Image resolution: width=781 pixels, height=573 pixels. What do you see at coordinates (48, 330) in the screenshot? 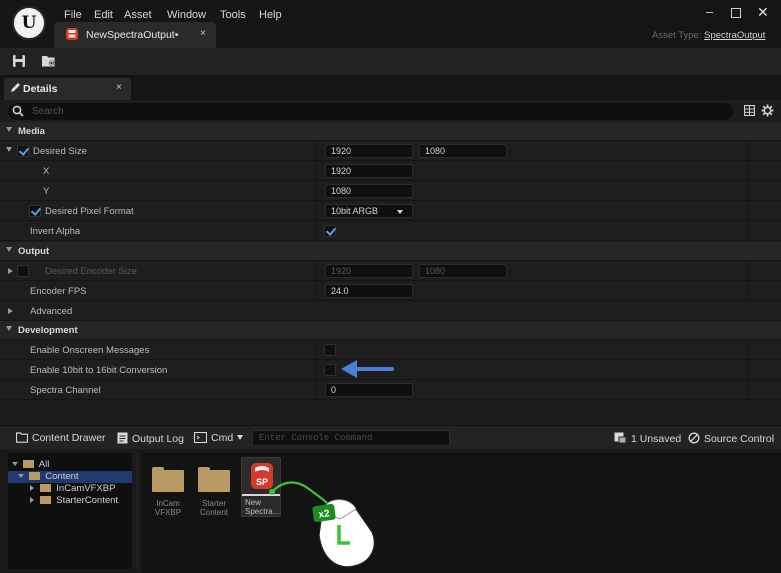
I see `category-development-label: Development` at bounding box center [48, 330].